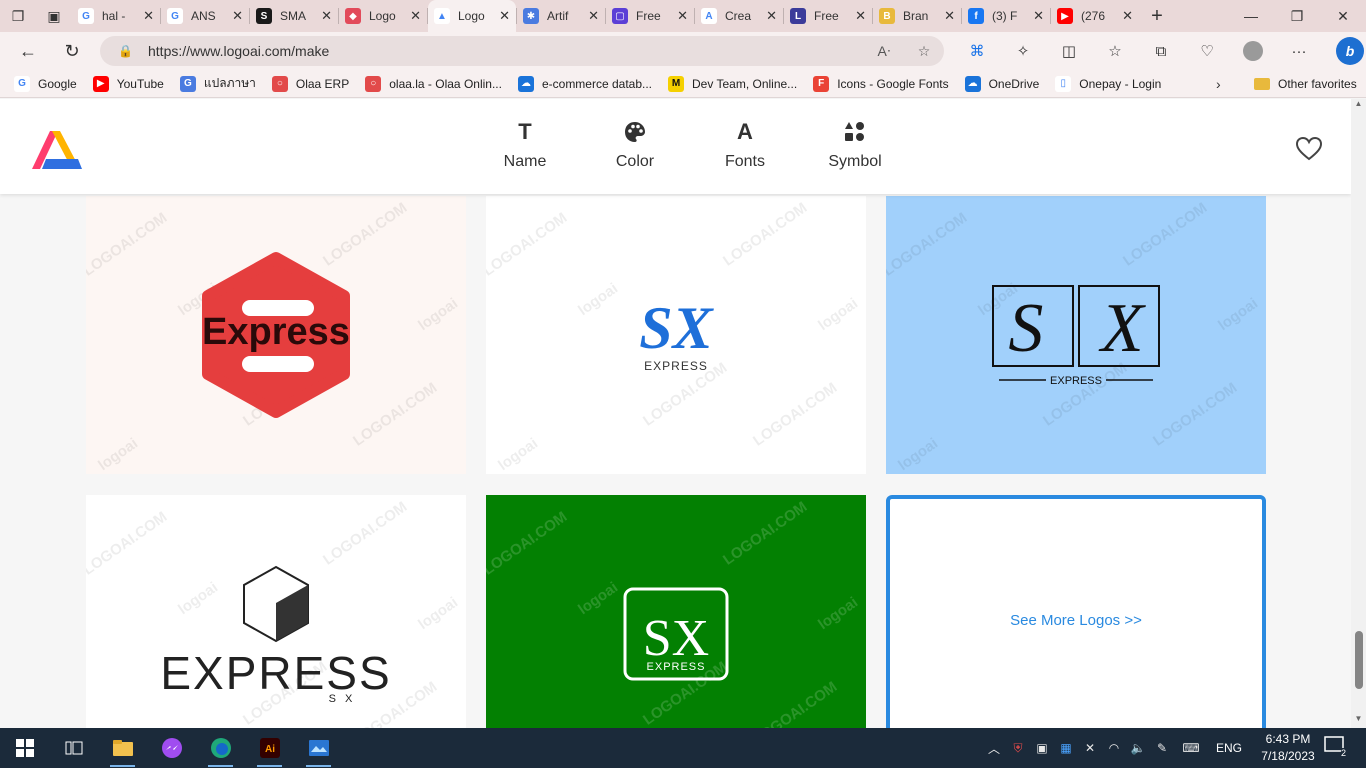 This screenshot has height=768, width=1366. I want to click on keyboard-icon: ⌨, so click(1191, 748).